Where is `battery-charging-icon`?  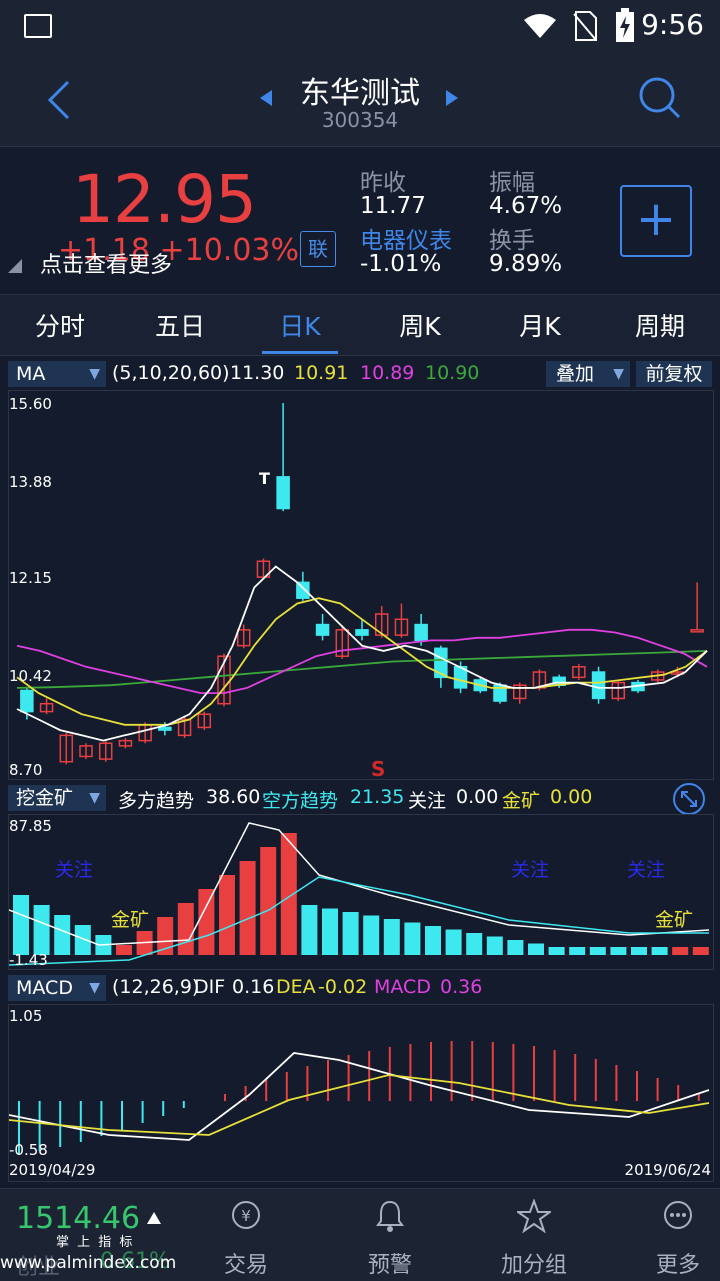
battery-charging-icon is located at coordinates (625, 25).